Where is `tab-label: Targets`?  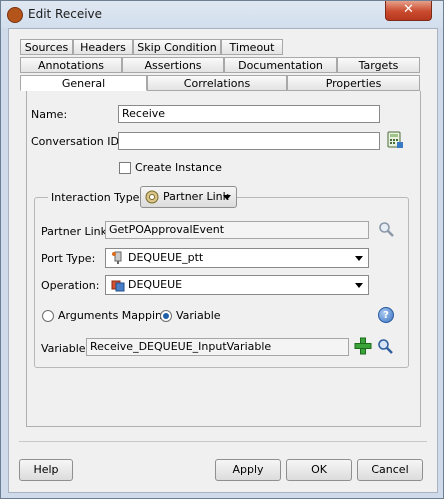 tab-label: Targets is located at coordinates (378, 65).